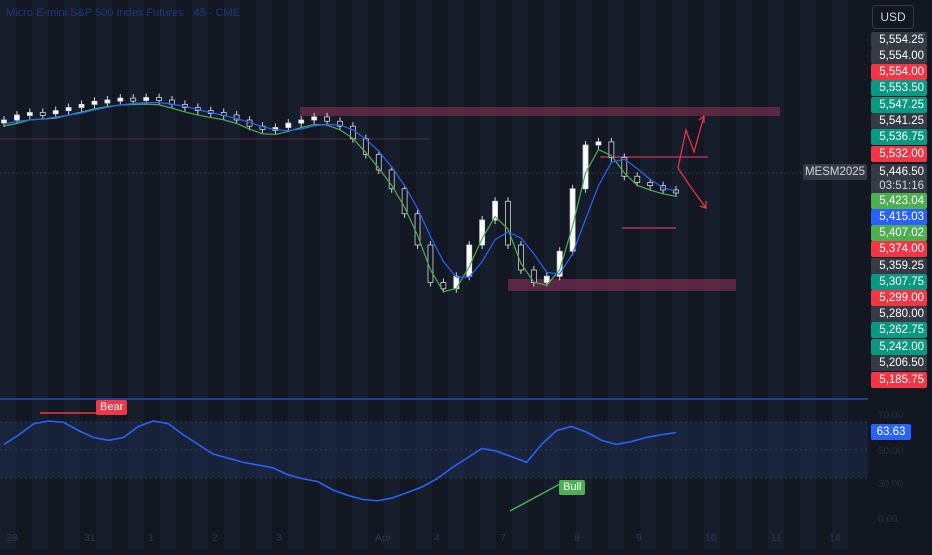 The height and width of the screenshot is (555, 932). What do you see at coordinates (891, 484) in the screenshot?
I see `rsi-tick-30: 30.00` at bounding box center [891, 484].